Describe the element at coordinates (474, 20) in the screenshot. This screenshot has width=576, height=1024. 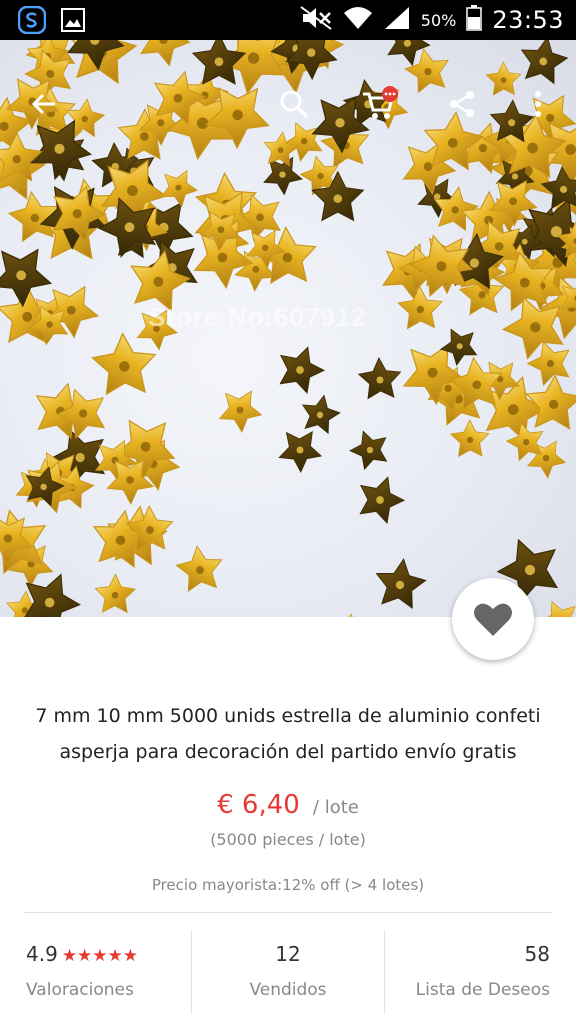
I see `battery-icon` at that location.